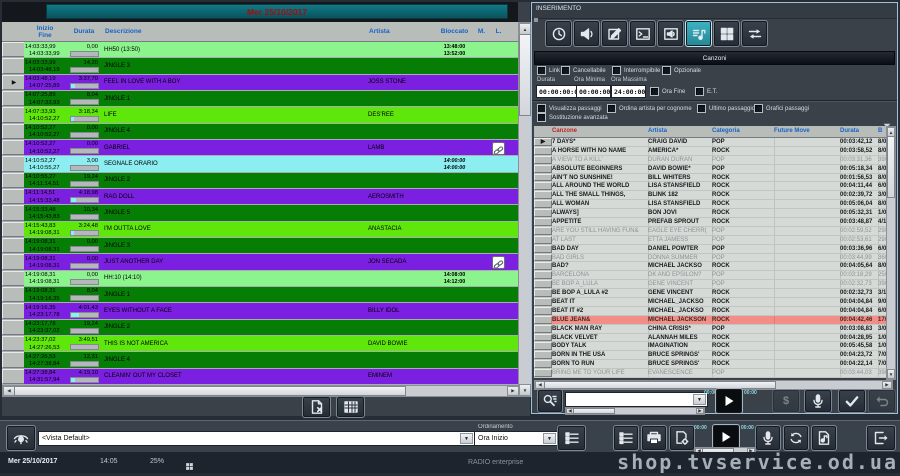 This screenshot has width=900, height=476. Describe the element at coordinates (706, 91) in the screenshot. I see `checkbox-et: E.T.` at that location.